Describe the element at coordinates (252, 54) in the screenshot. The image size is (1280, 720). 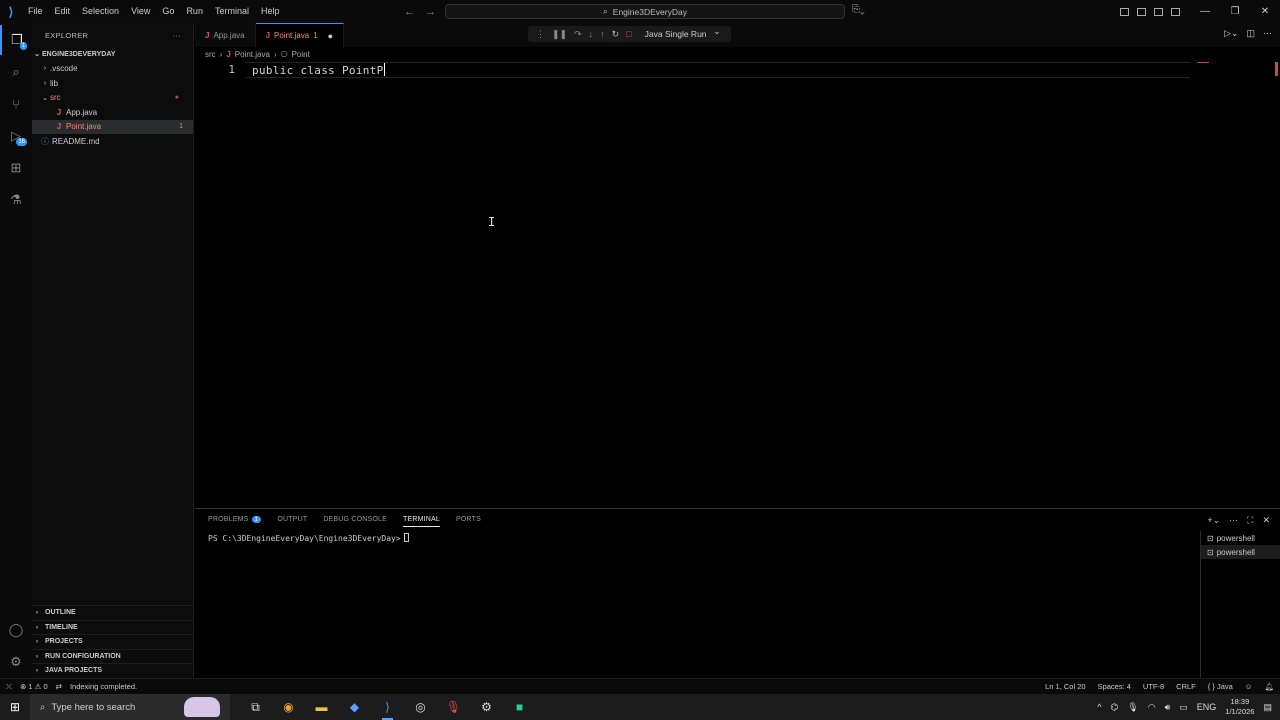
I see `breadcrumb-file: Point.java` at that location.